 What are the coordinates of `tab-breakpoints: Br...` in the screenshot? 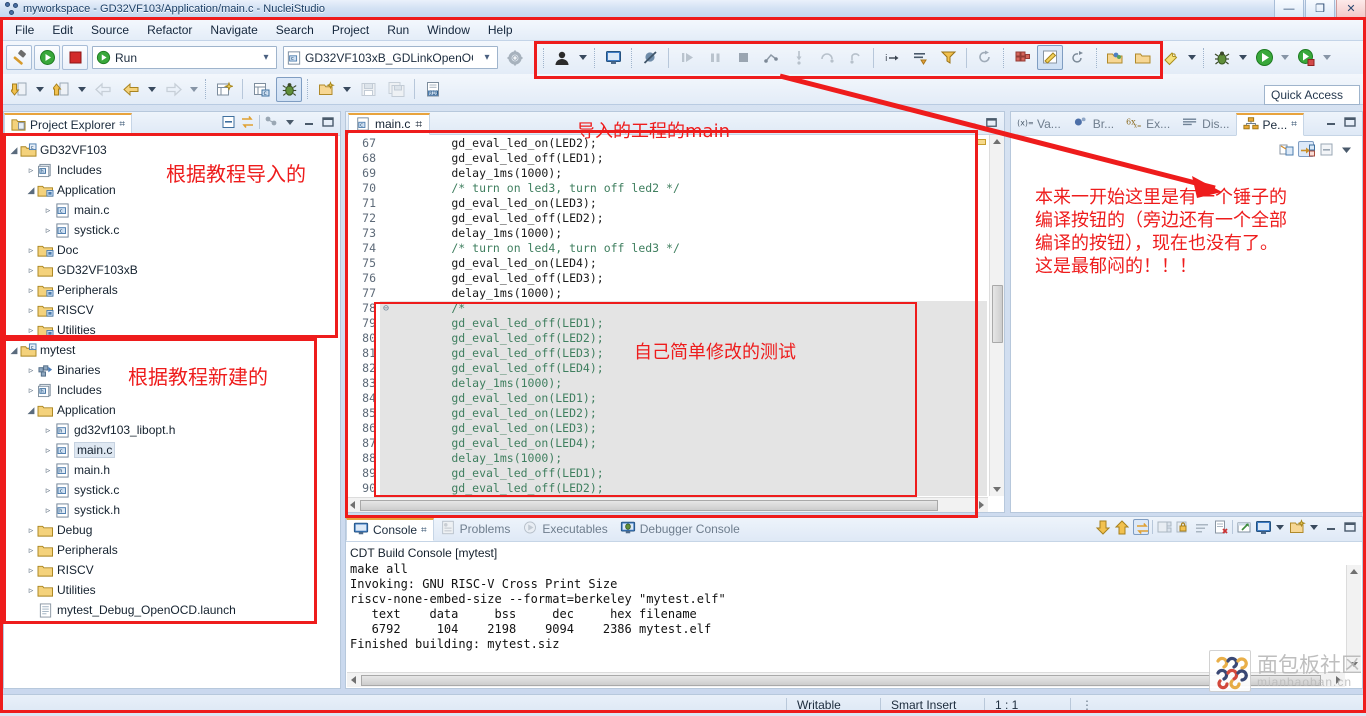 It's located at (1093, 123).